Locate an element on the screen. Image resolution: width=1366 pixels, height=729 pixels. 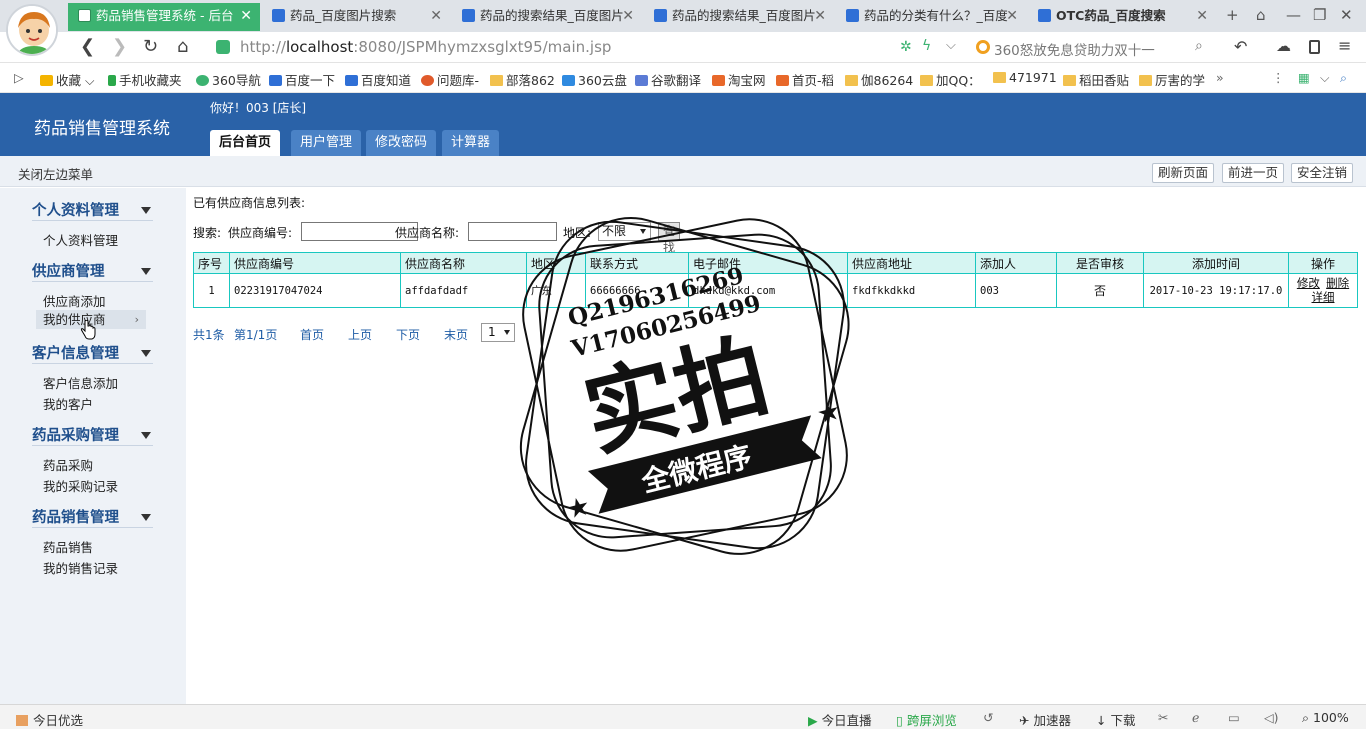
bookmark-item: 360导航 is located at coordinates (228, 79).